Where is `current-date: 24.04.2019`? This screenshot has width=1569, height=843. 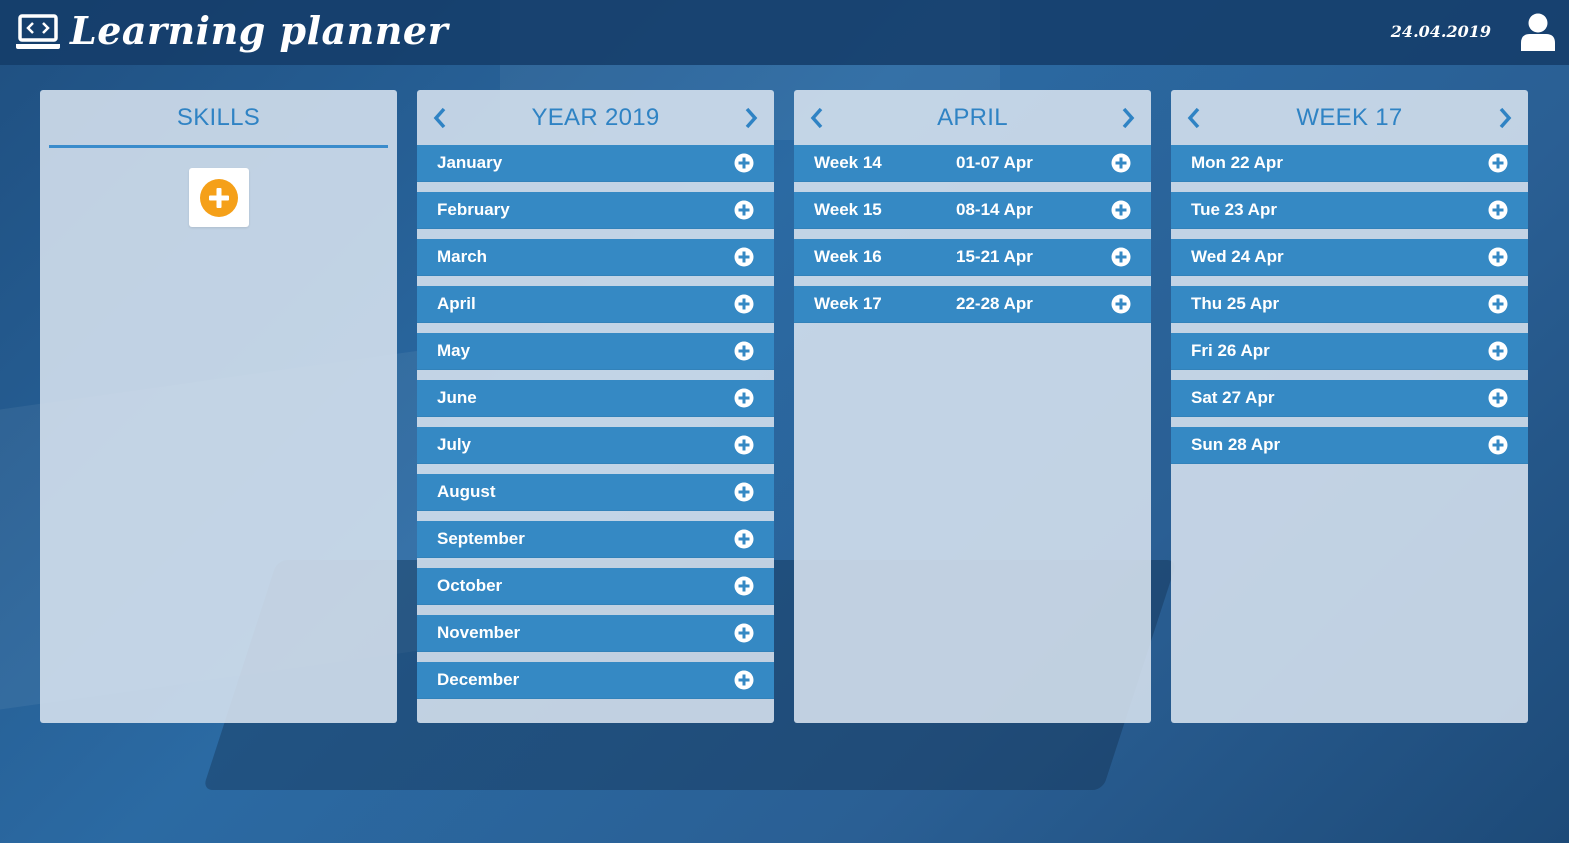
current-date: 24.04.2019 is located at coordinates (1440, 31).